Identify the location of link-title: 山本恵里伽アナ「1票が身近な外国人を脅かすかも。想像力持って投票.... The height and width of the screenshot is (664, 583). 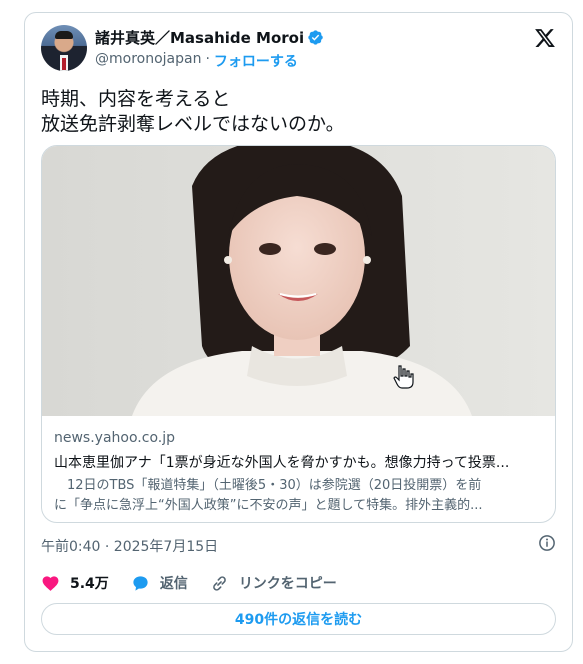
(298, 462).